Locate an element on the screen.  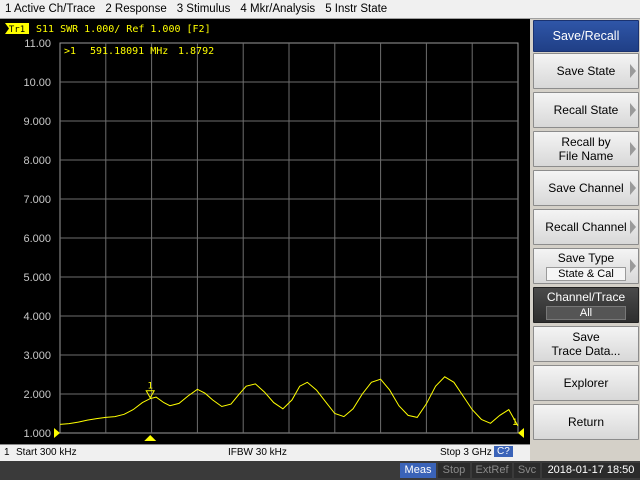
save-channel-label: Save Channel is located at coordinates (586, 188).